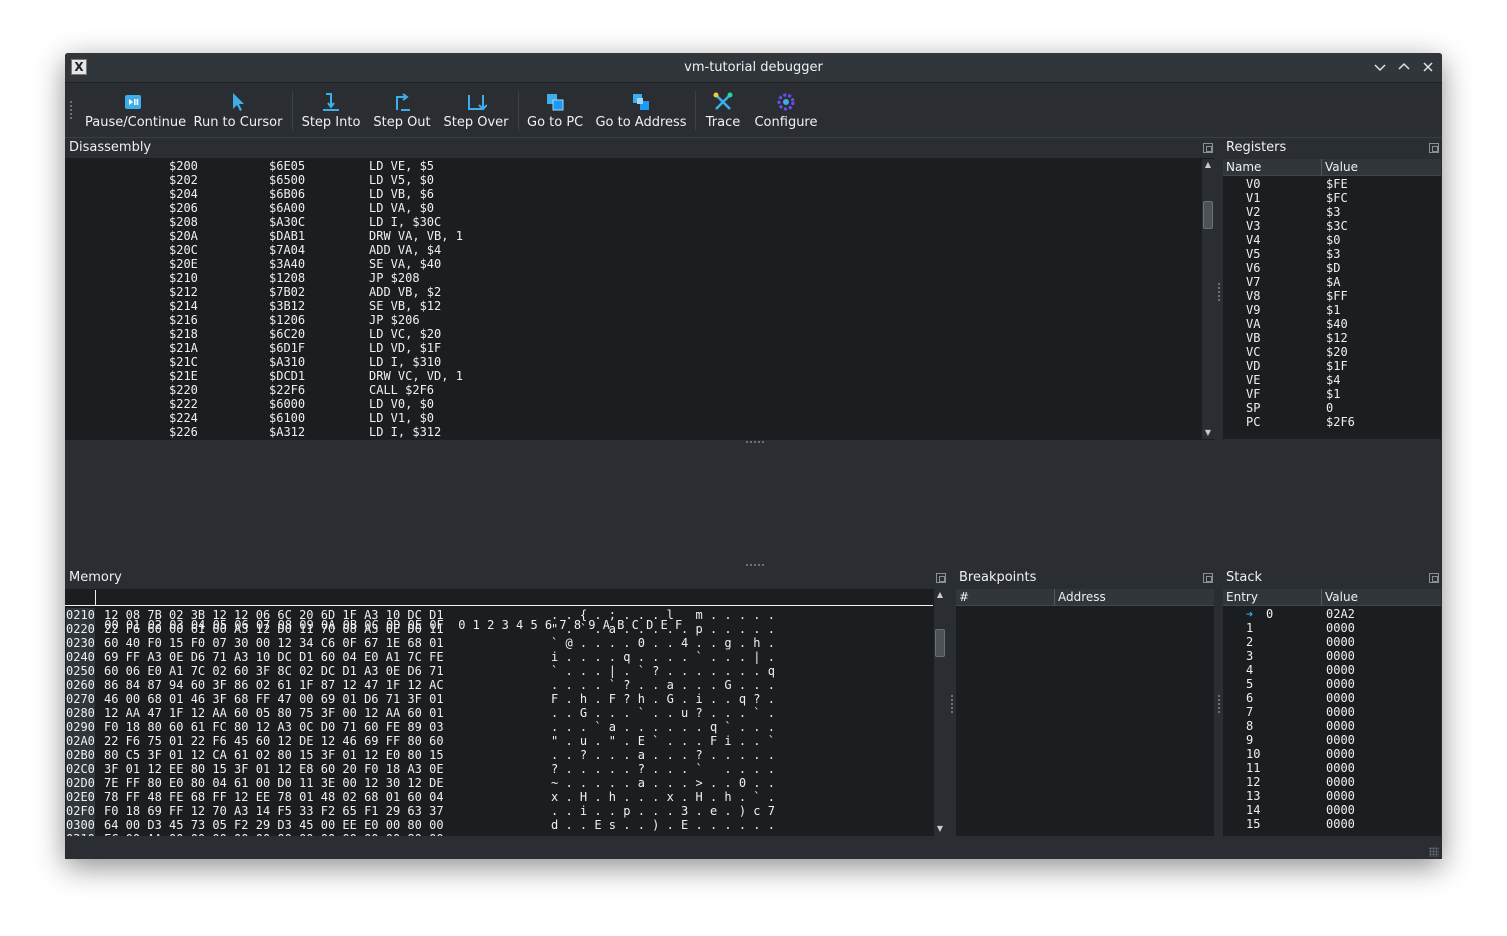 The height and width of the screenshot is (936, 1507). I want to click on stack-row: 13 0000, so click(1332, 796).